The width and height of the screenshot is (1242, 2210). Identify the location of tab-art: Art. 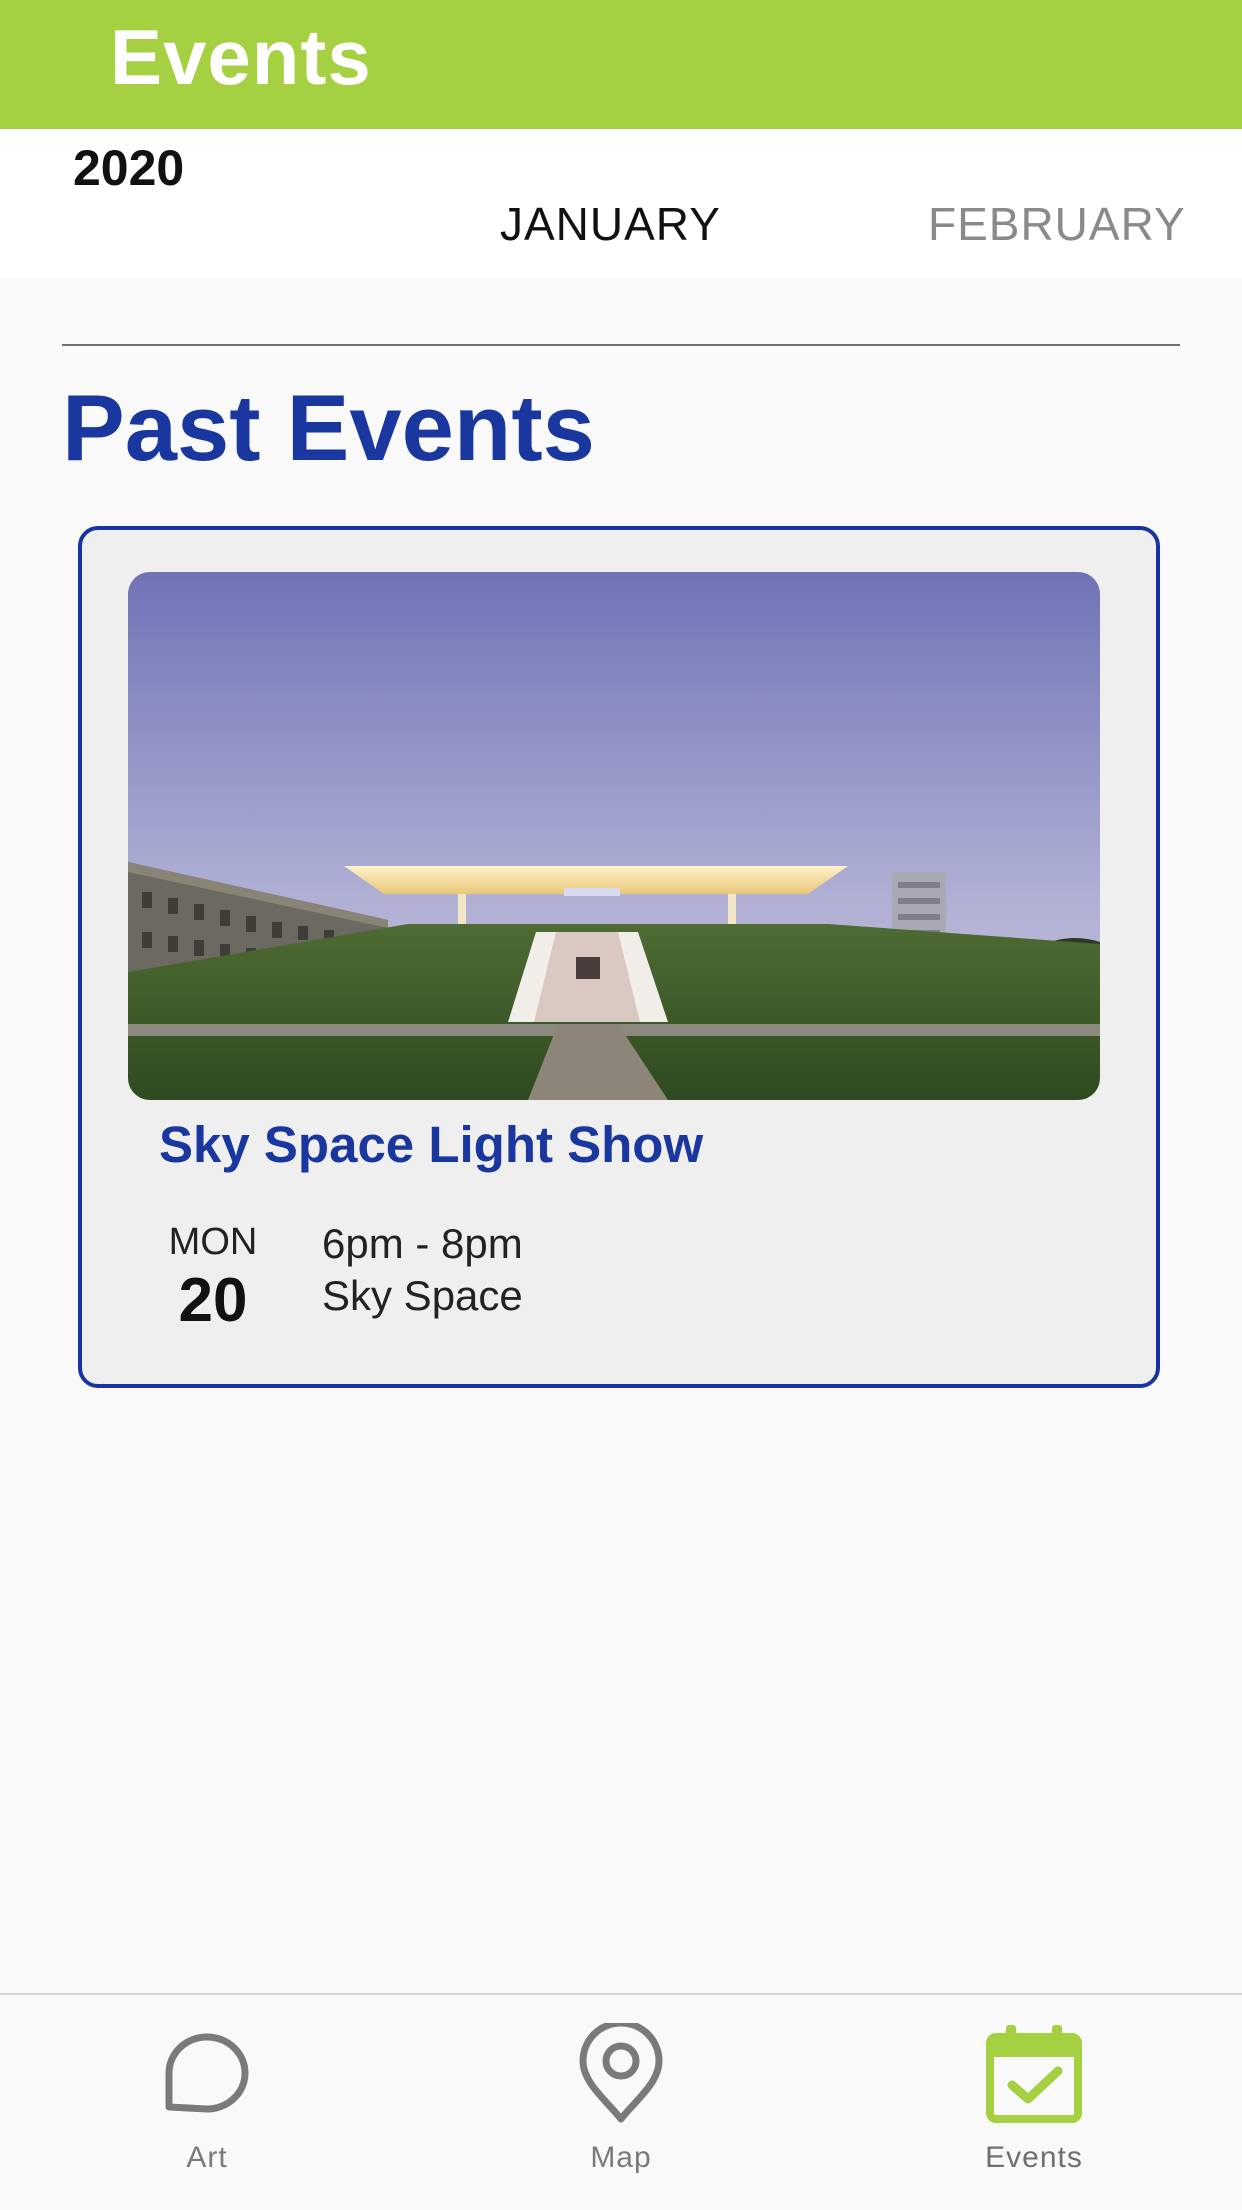
(207, 2095).